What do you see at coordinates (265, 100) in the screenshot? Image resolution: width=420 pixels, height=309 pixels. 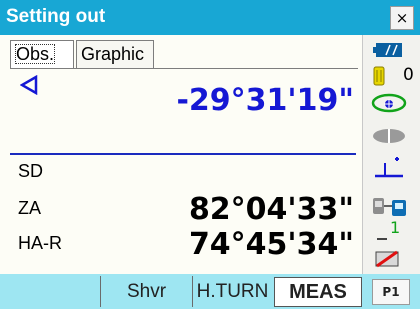 I see `angle-difference-value: -29°31'19"` at bounding box center [265, 100].